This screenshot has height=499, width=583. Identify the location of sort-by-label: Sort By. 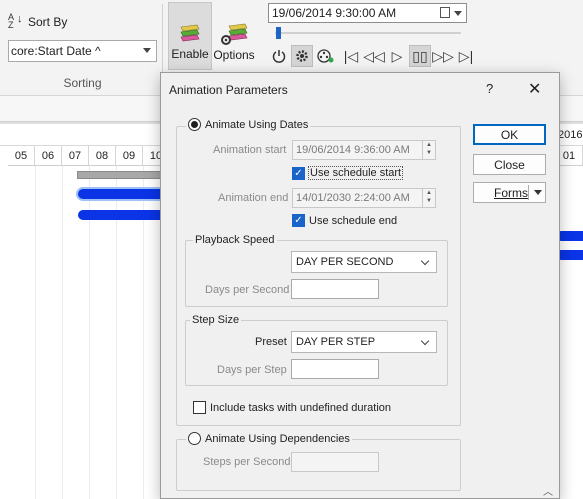
(48, 22).